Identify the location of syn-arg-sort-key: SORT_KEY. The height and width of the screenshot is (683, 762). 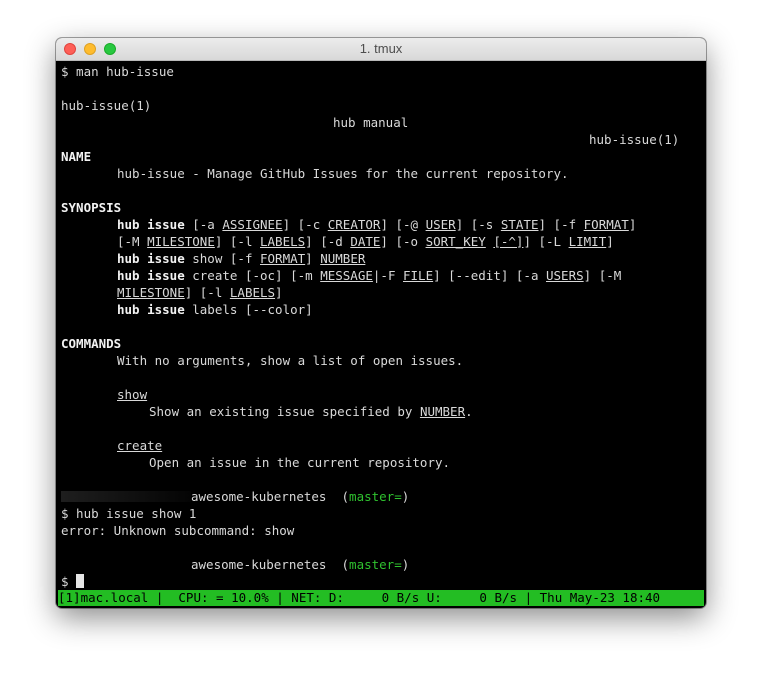
(455, 241).